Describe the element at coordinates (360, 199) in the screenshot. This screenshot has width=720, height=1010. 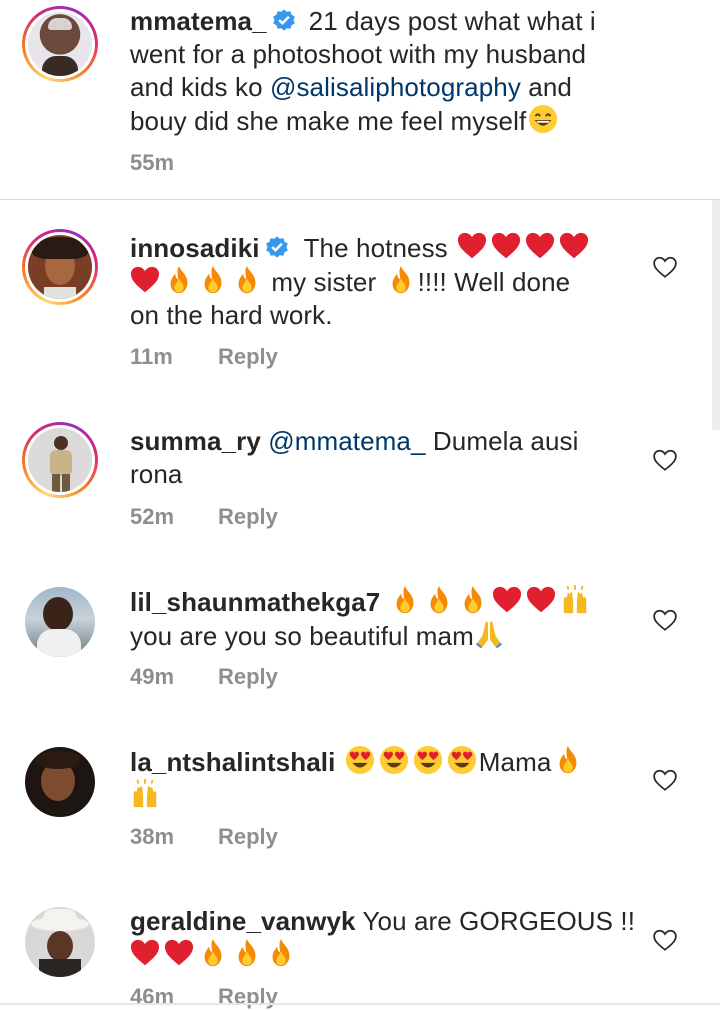
I see `caption-divider` at that location.